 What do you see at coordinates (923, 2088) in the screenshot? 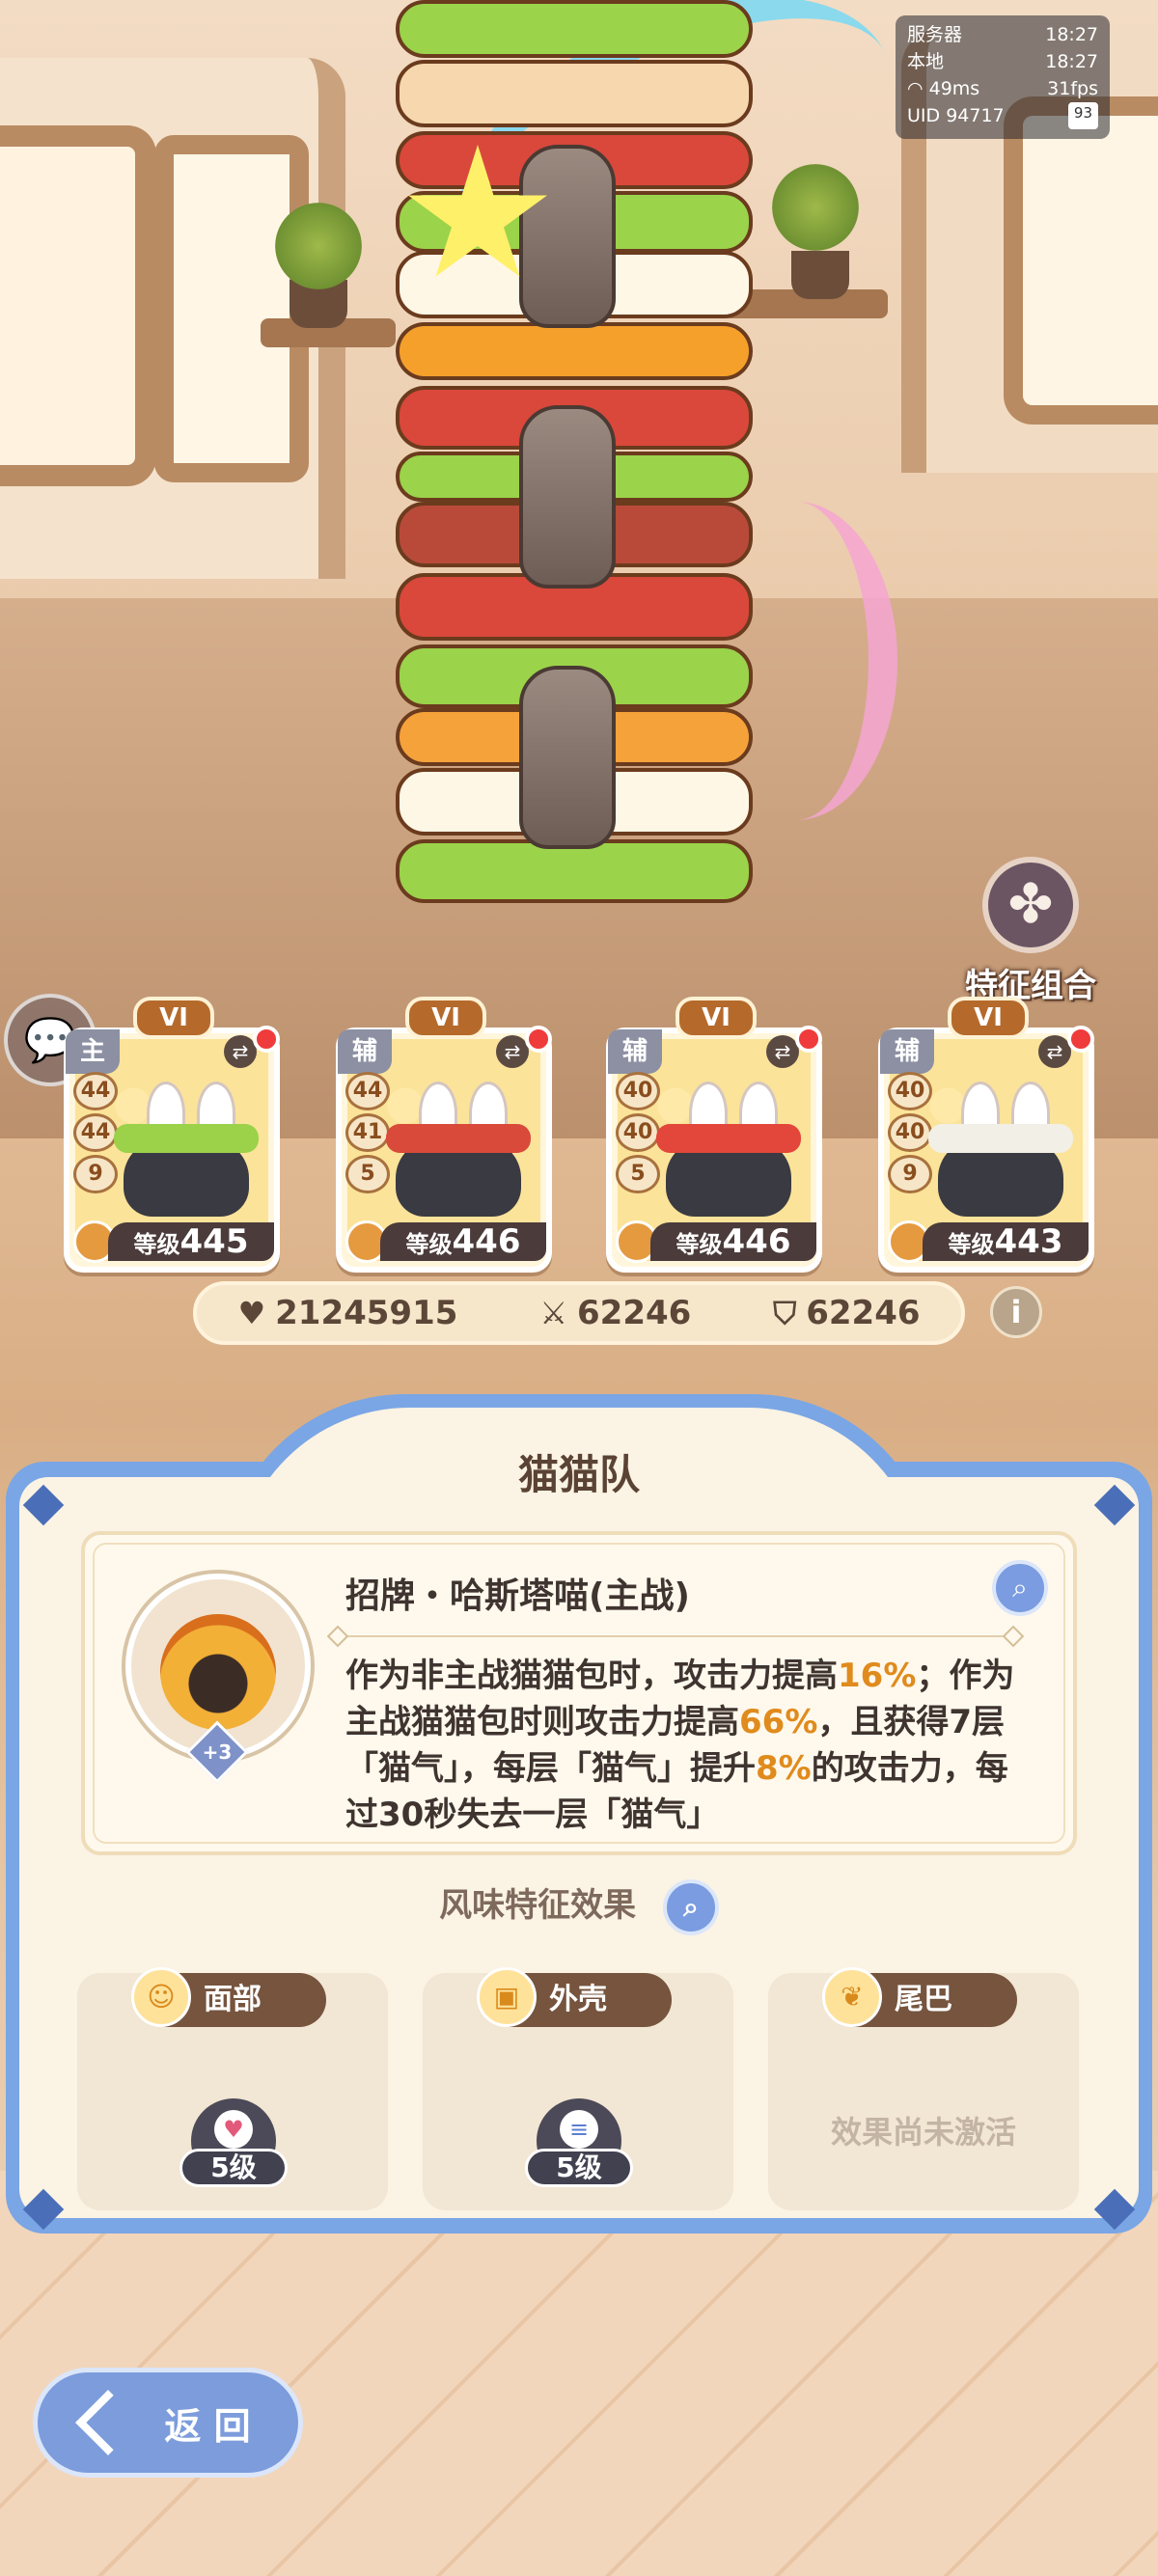
I see `trait-tail: ❦ 尾巴 效果尚未激活` at bounding box center [923, 2088].